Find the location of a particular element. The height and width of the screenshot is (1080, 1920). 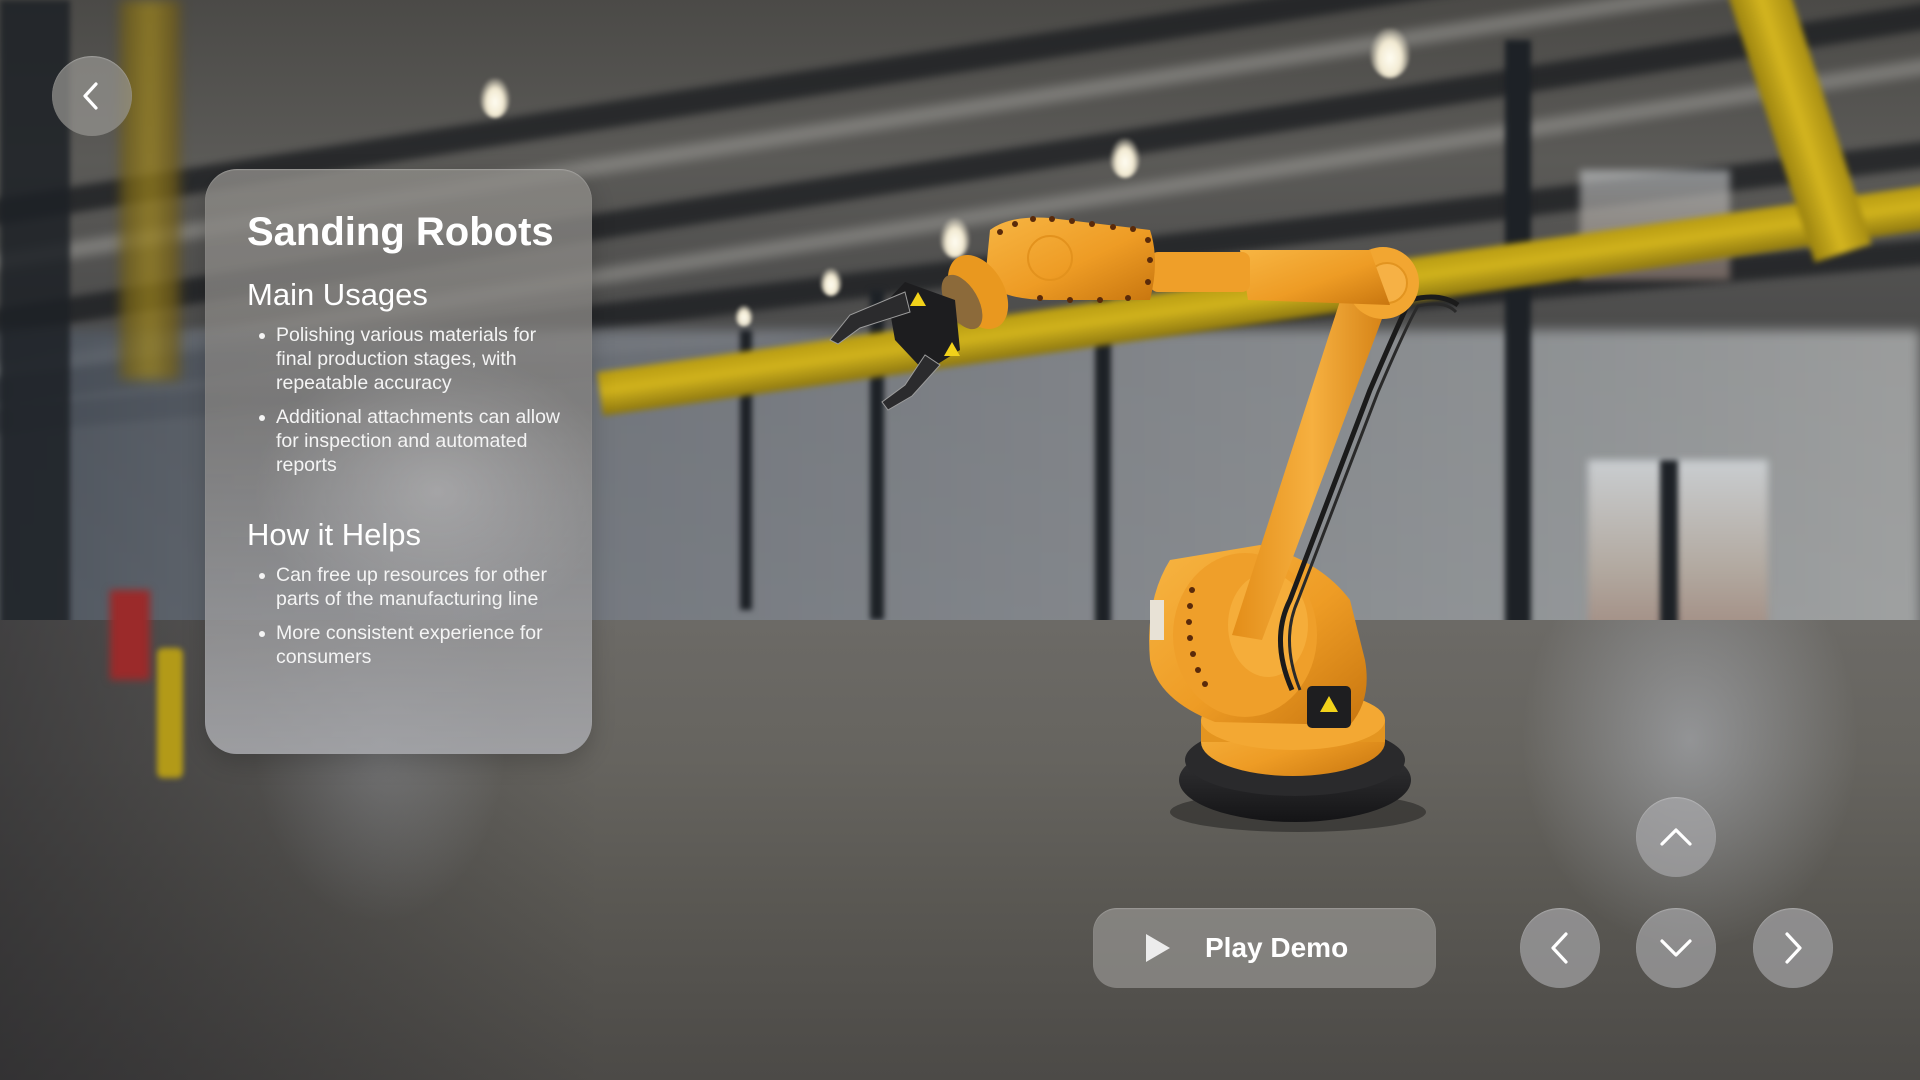

play-demo-button: Play Demo is located at coordinates (1264, 948).